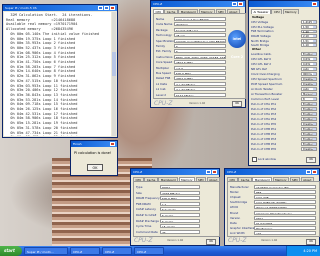 This screenshot has width=320, height=256. Describe the element at coordinates (60, 8) in the screenshot. I see `title-bar: Super PI / mod1.5 XS` at that location.